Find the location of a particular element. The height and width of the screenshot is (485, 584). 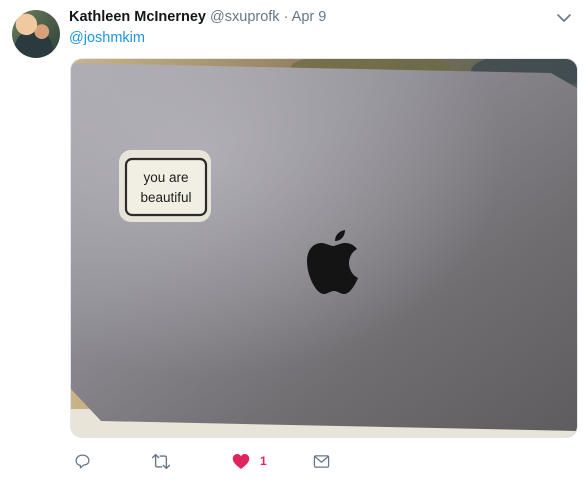

retweet-icon is located at coordinates (161, 461).